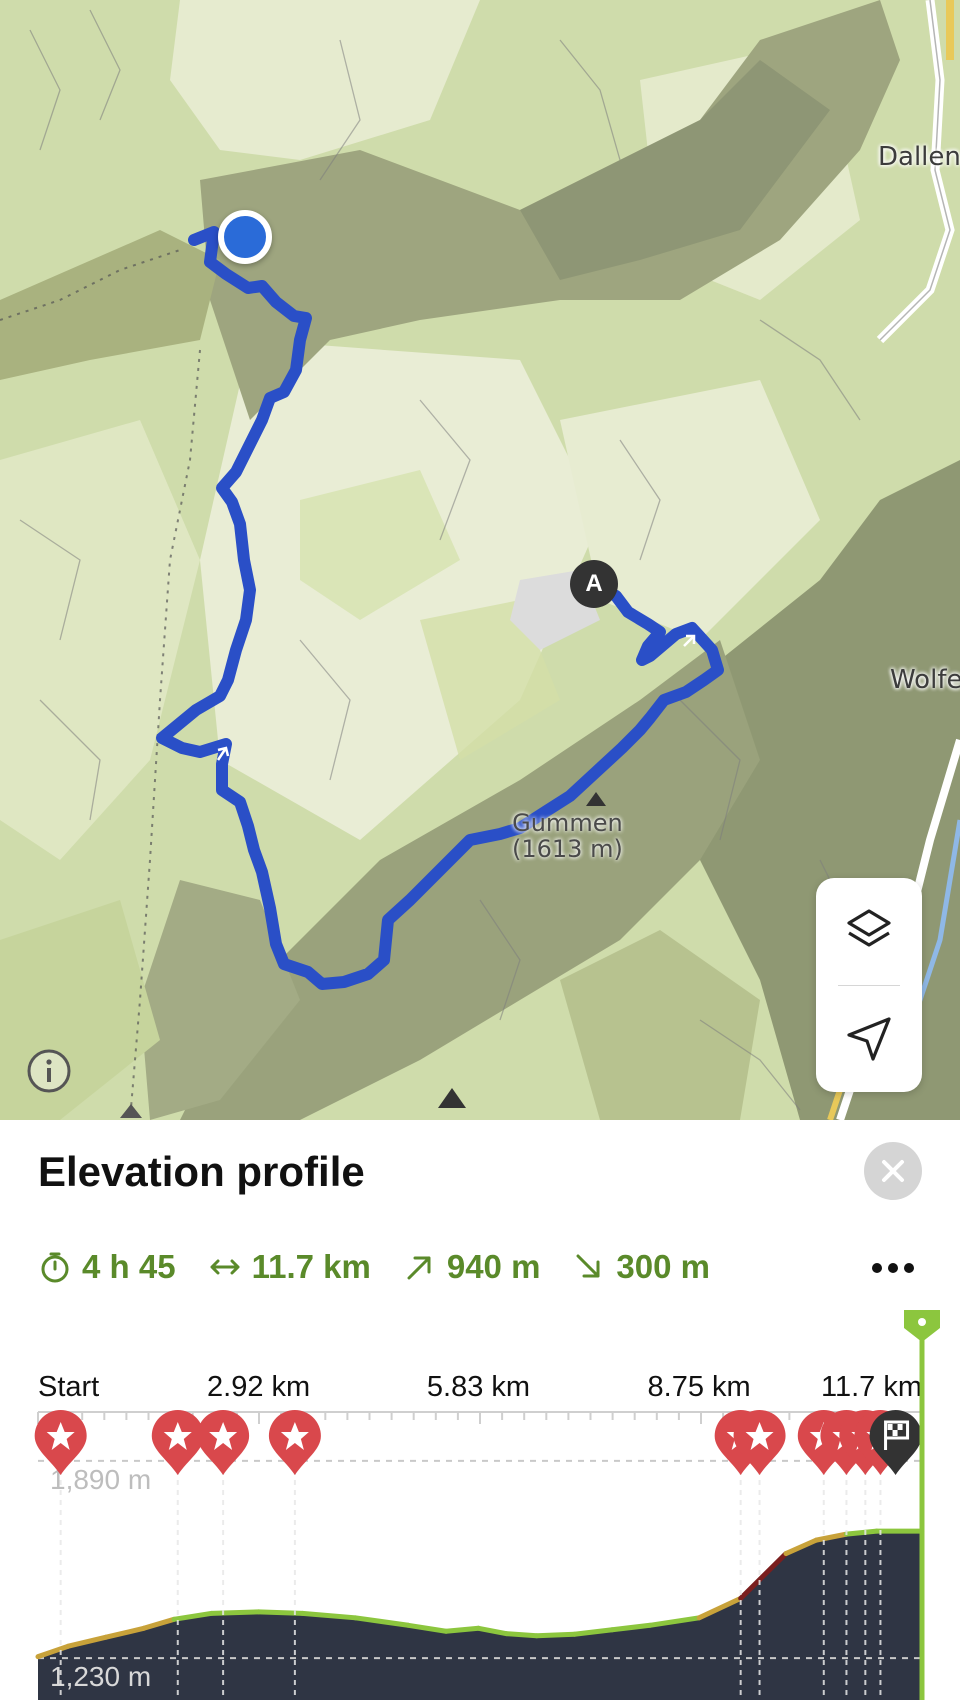  I want to click on info-icon, so click(49, 1071).